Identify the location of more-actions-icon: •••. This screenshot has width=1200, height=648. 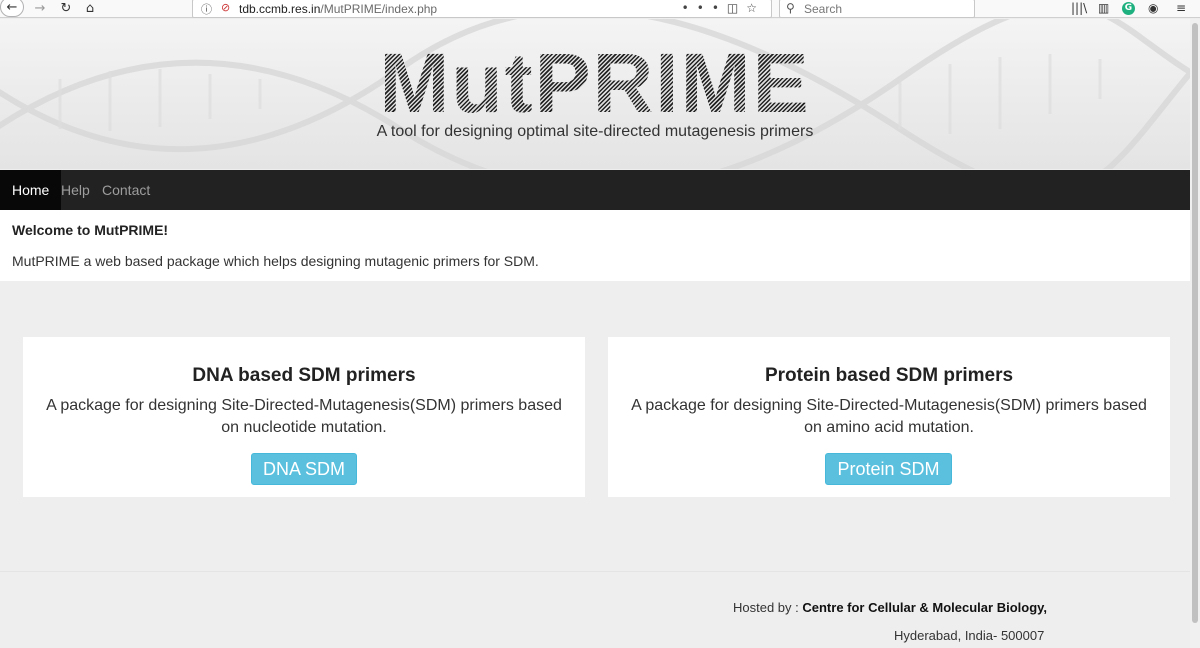
(704, 8).